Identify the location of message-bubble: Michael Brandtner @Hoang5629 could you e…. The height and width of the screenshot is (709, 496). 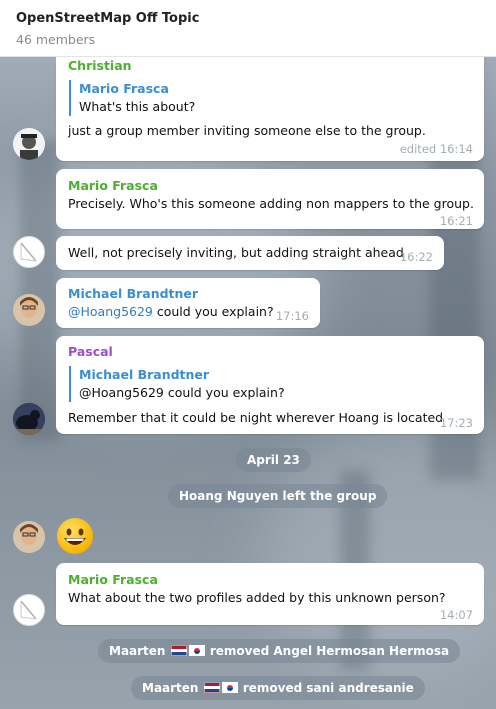
(188, 303).